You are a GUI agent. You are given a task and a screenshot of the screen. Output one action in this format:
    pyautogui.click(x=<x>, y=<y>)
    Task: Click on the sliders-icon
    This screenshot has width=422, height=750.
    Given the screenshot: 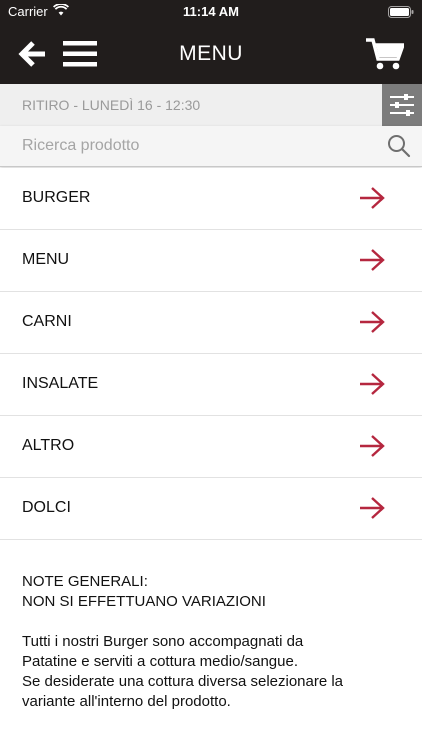 What is the action you would take?
    pyautogui.click(x=402, y=105)
    